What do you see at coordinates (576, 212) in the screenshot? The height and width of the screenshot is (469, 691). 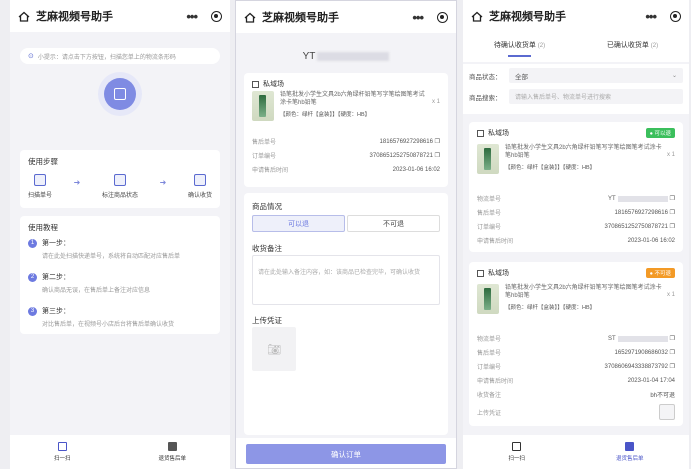 I see `field-aftersale-no: 售后单号 1816576927298616 ❐` at bounding box center [576, 212].